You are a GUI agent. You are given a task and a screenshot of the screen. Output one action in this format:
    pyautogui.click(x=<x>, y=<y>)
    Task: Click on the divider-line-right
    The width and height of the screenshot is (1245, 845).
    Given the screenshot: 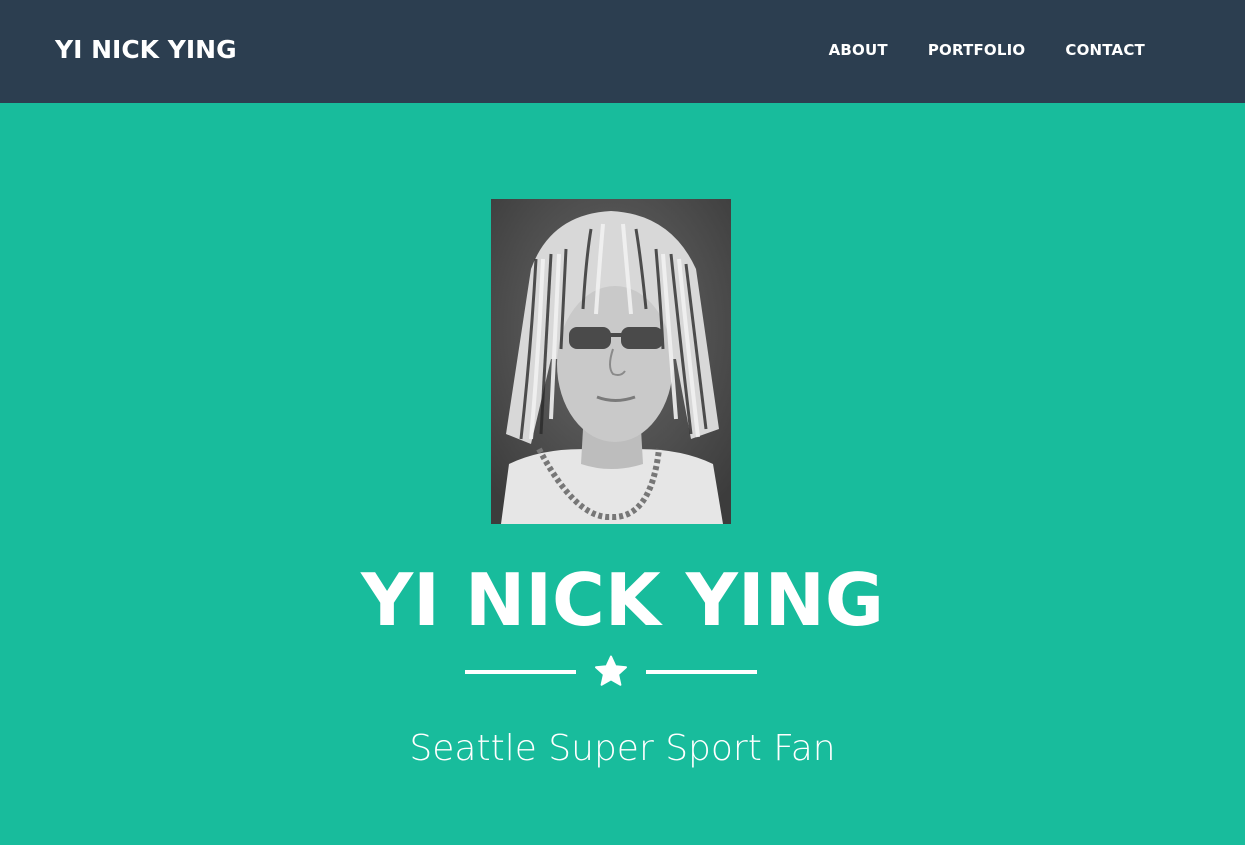 What is the action you would take?
    pyautogui.click(x=701, y=672)
    